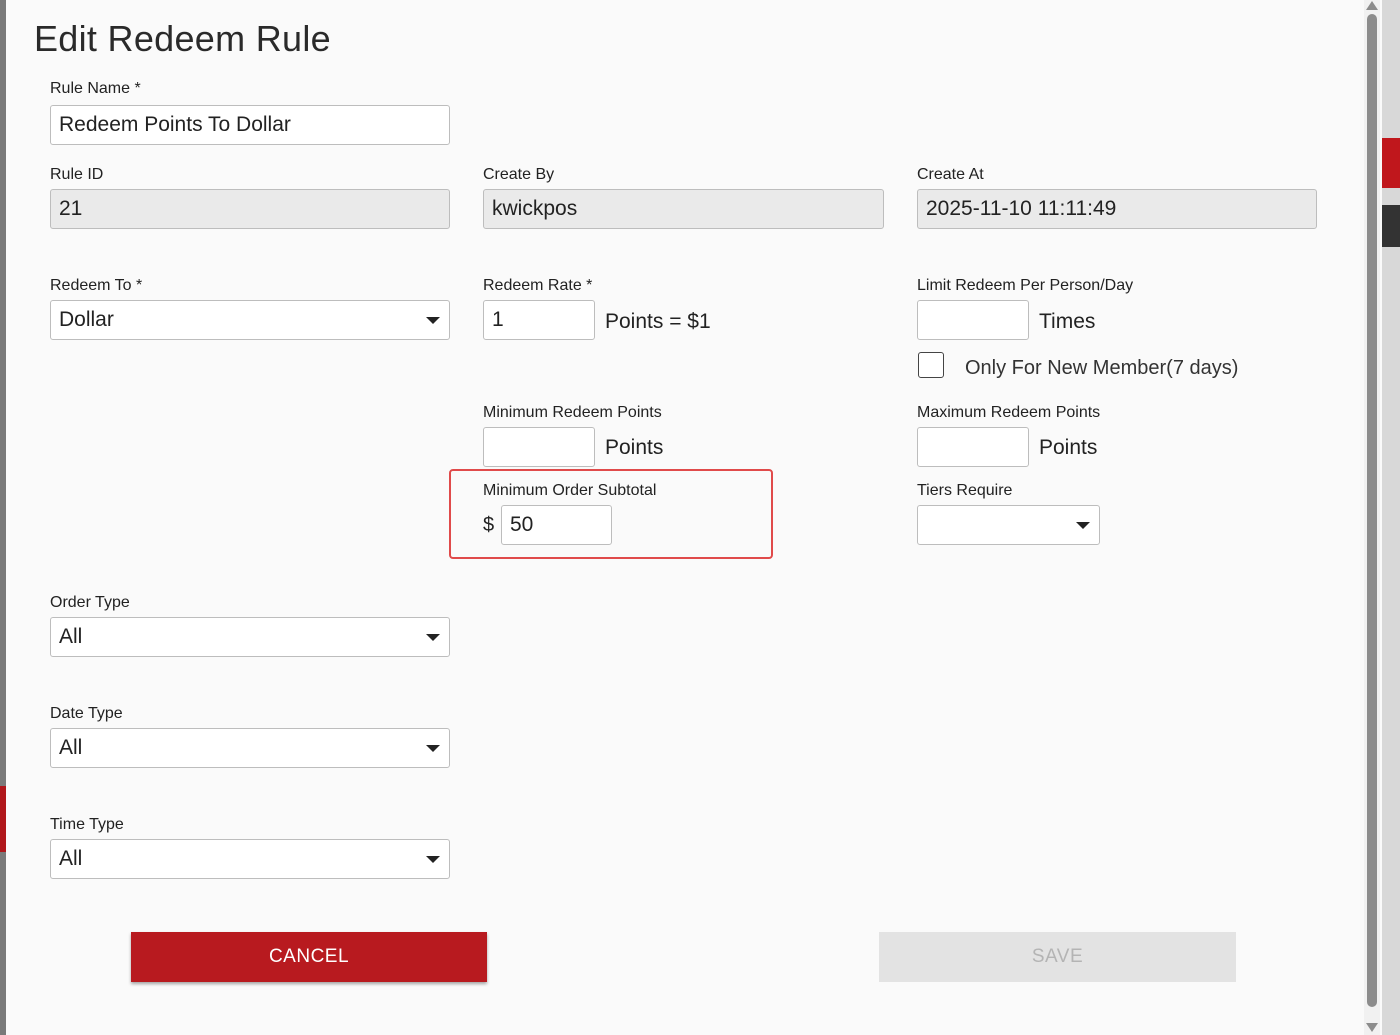  Describe the element at coordinates (90, 602) in the screenshot. I see `order-type-label: Order Type` at that location.